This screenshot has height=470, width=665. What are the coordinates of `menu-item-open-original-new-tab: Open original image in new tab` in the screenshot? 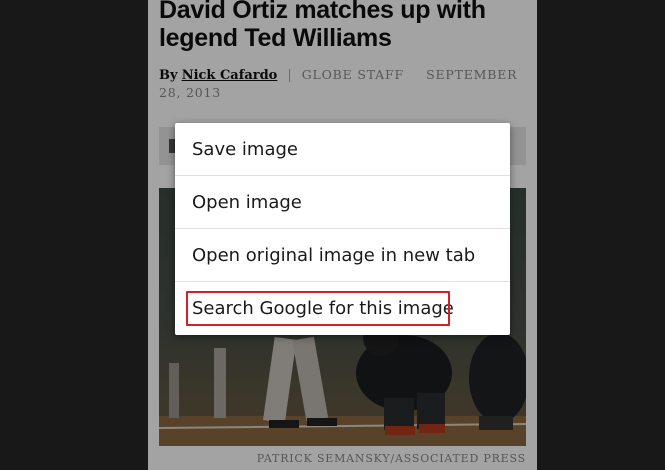 It's located at (342, 255).